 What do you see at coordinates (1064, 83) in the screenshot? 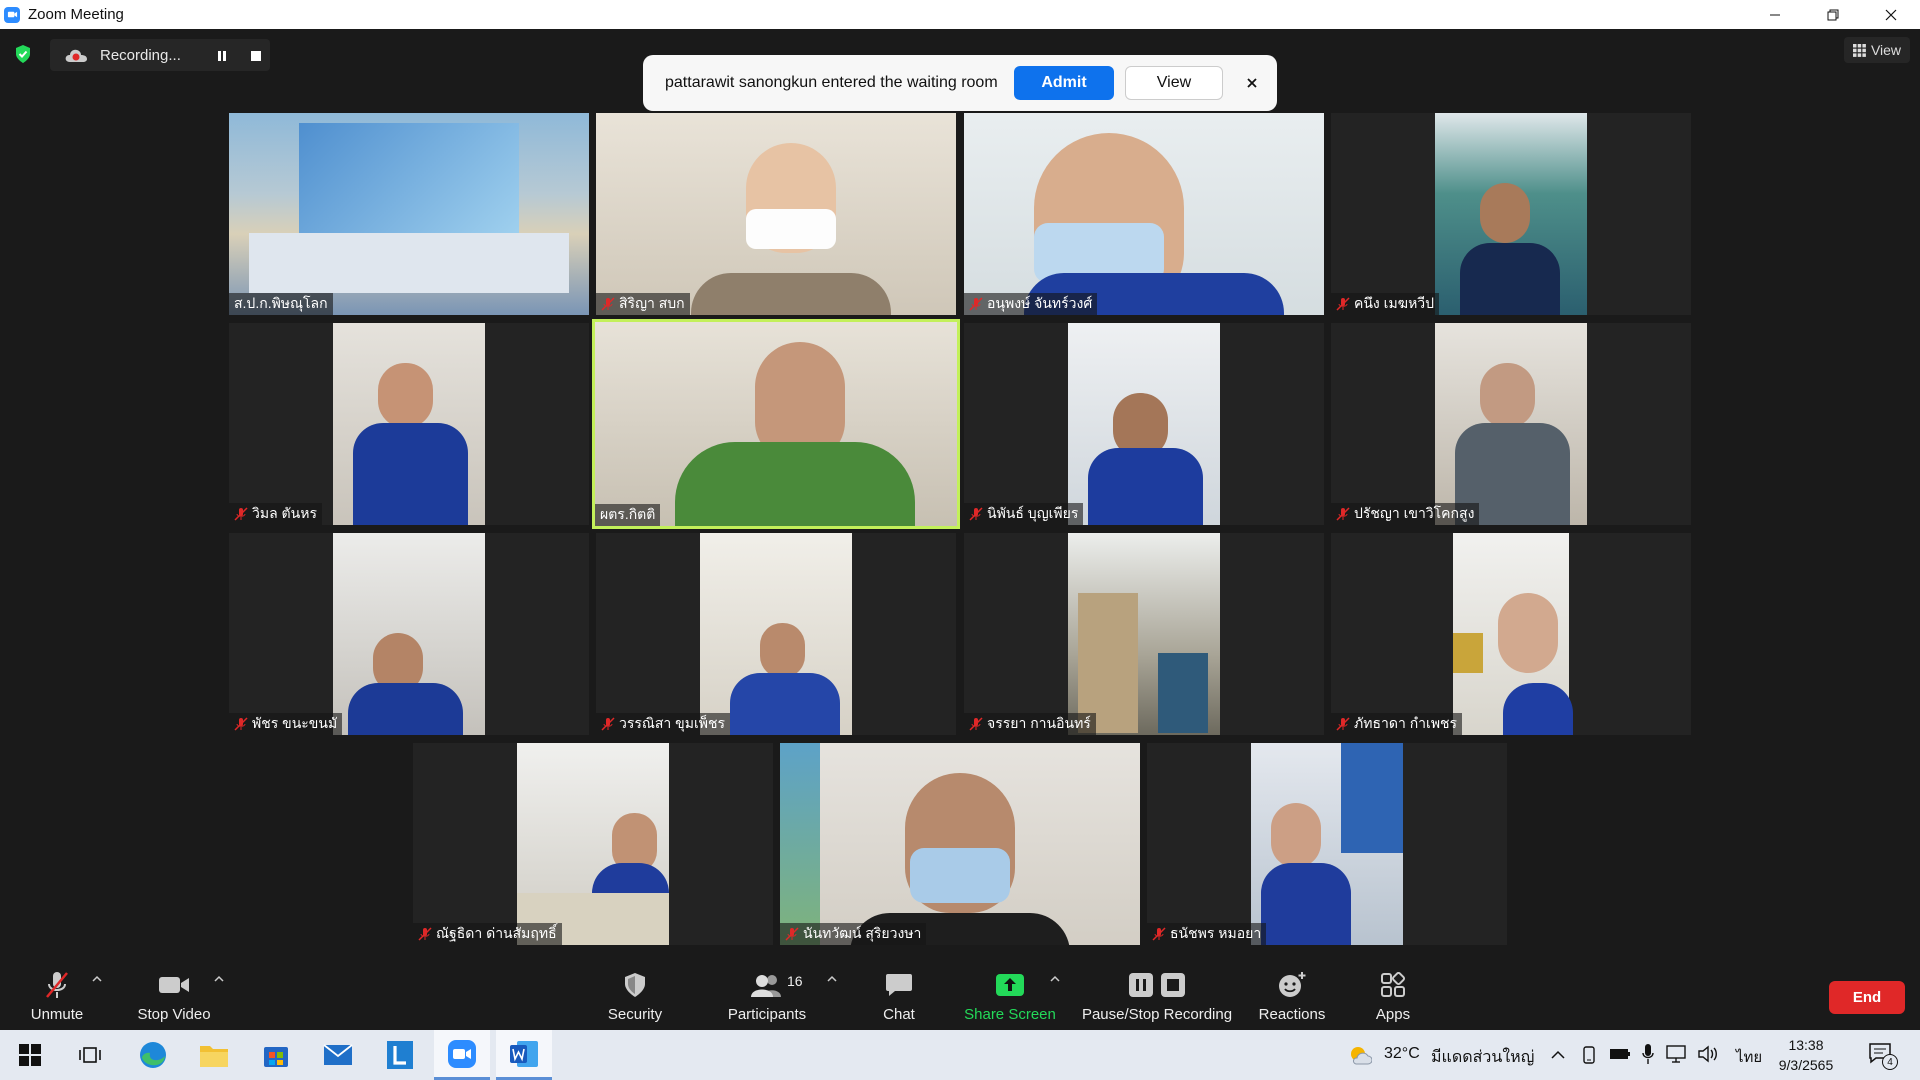
I see `admit-button: Admit` at bounding box center [1064, 83].